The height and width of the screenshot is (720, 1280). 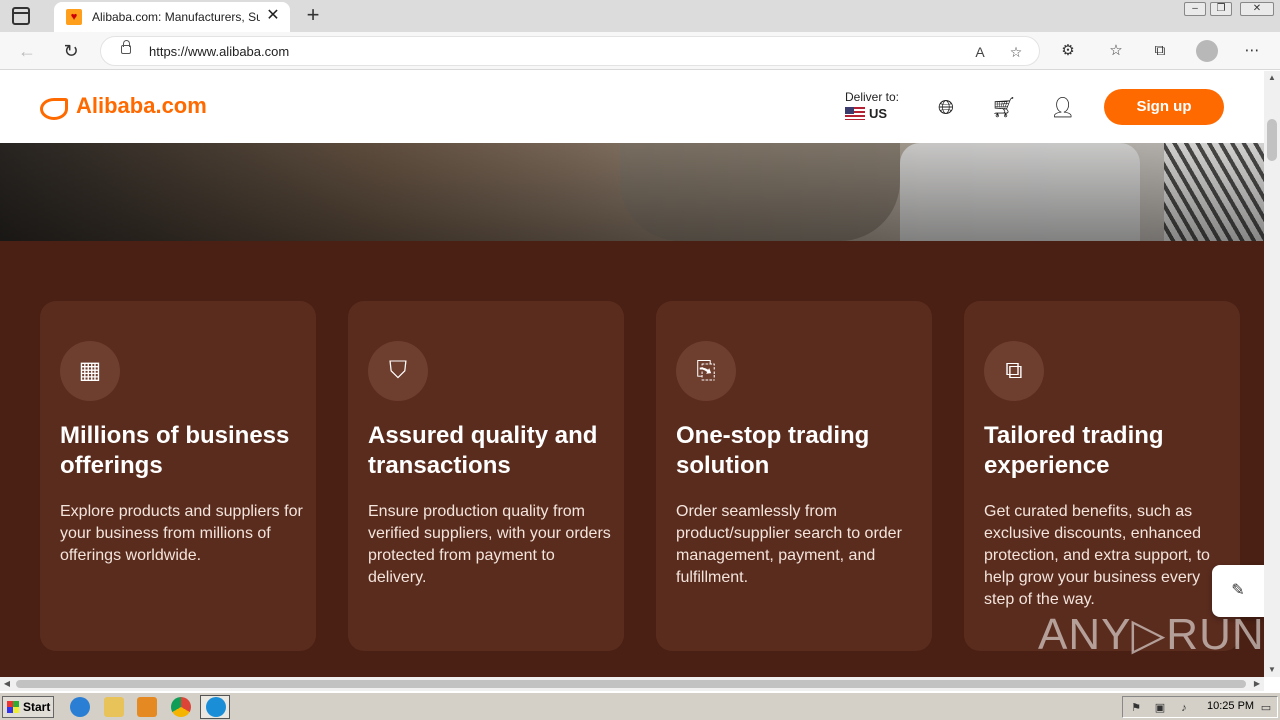 What do you see at coordinates (878, 113) in the screenshot?
I see `deliver-country: US` at bounding box center [878, 113].